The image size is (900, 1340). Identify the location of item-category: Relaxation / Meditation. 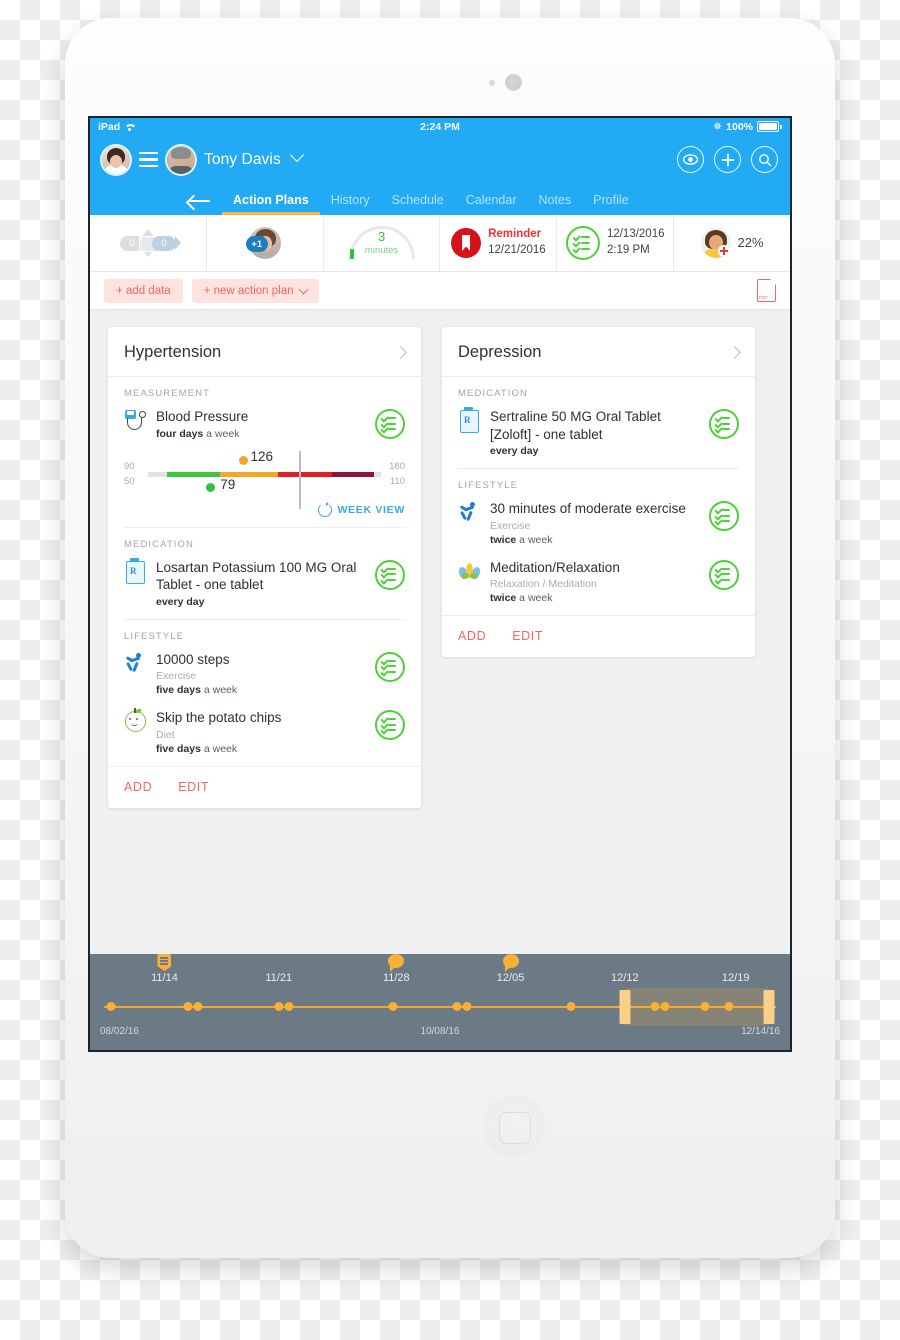
(543, 584).